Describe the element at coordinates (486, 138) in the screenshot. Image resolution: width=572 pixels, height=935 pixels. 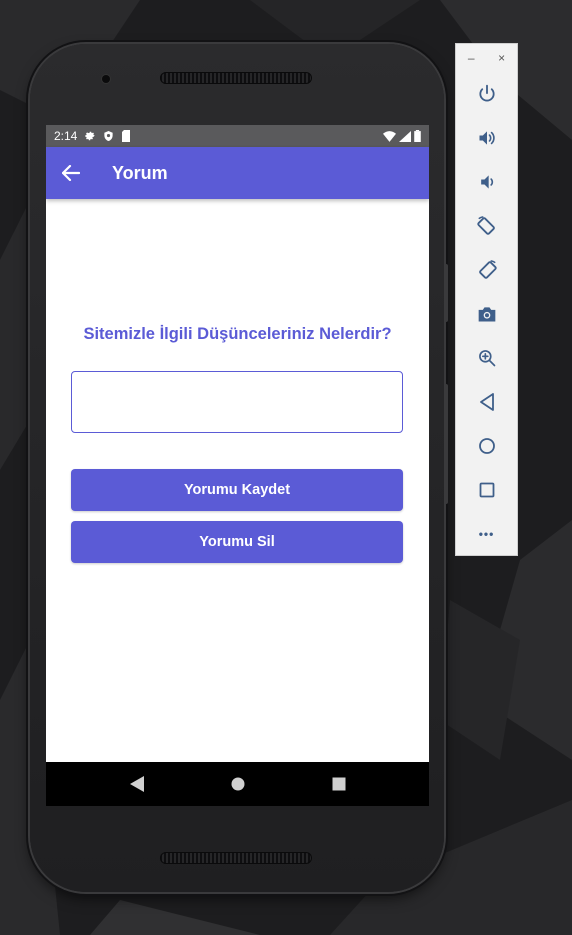
I see `volume-up-icon` at that location.